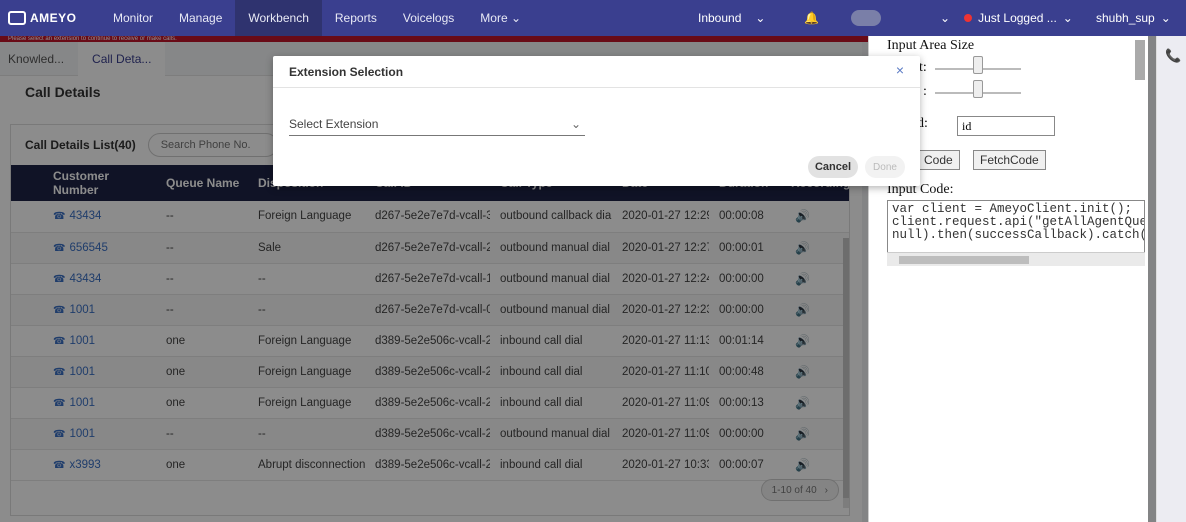 This screenshot has height=522, width=1186. What do you see at coordinates (720, 18) in the screenshot?
I see `campaign-label: Inbound` at bounding box center [720, 18].